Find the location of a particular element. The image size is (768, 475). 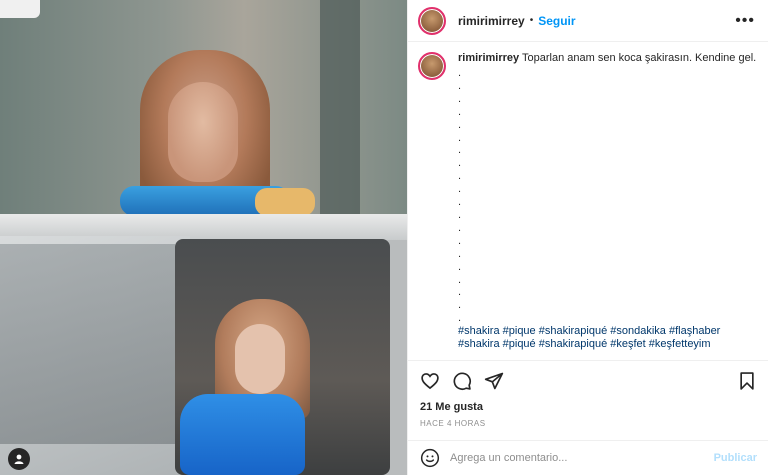

bookmark-icon is located at coordinates (747, 381).